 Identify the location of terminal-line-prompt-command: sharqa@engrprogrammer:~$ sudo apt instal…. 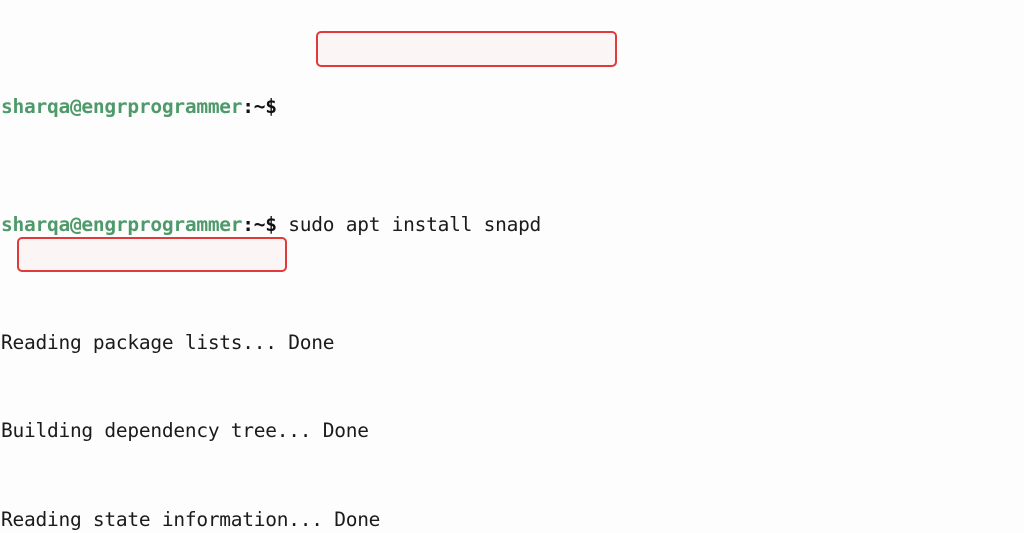
(460, 225).